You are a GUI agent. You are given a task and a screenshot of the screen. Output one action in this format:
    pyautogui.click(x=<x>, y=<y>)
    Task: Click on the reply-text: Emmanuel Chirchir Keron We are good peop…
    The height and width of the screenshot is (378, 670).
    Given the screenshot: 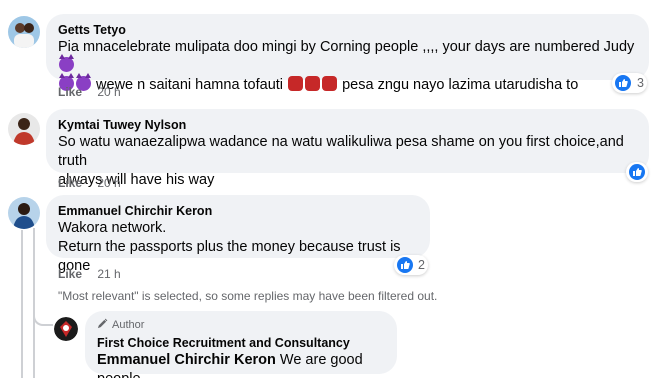 What is the action you would take?
    pyautogui.click(x=241, y=364)
    